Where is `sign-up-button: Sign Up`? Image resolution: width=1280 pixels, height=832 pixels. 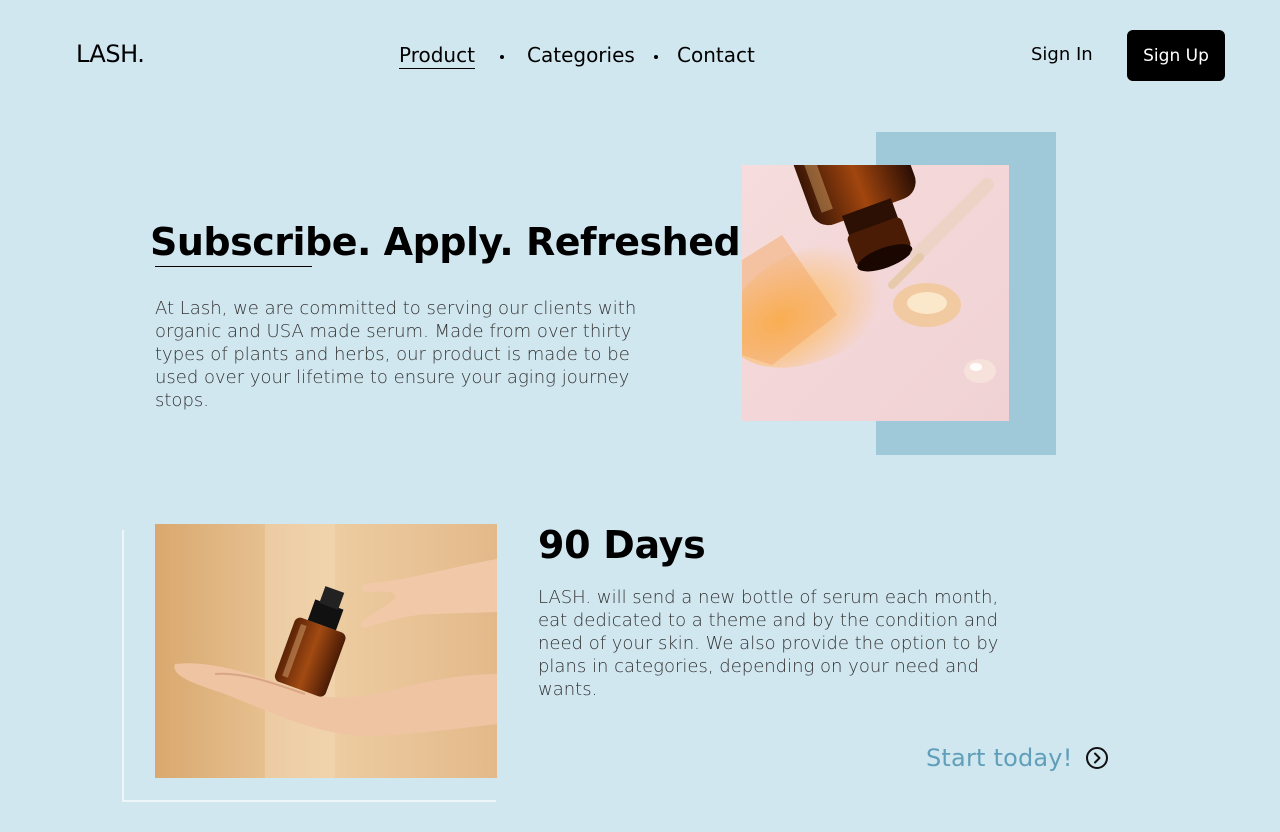
sign-up-button: Sign Up is located at coordinates (1176, 55).